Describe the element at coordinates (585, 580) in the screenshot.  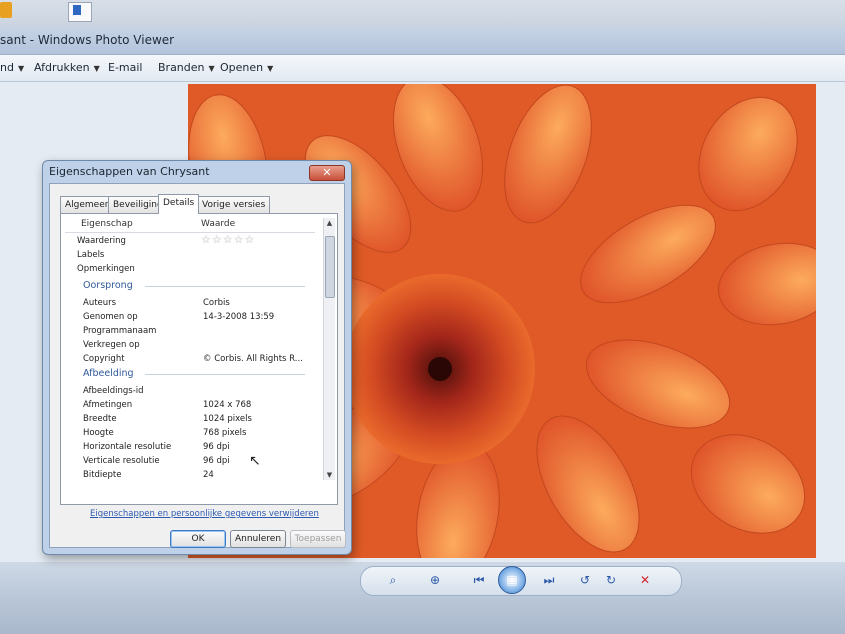
I see `rotate-left-icon: ↺` at that location.